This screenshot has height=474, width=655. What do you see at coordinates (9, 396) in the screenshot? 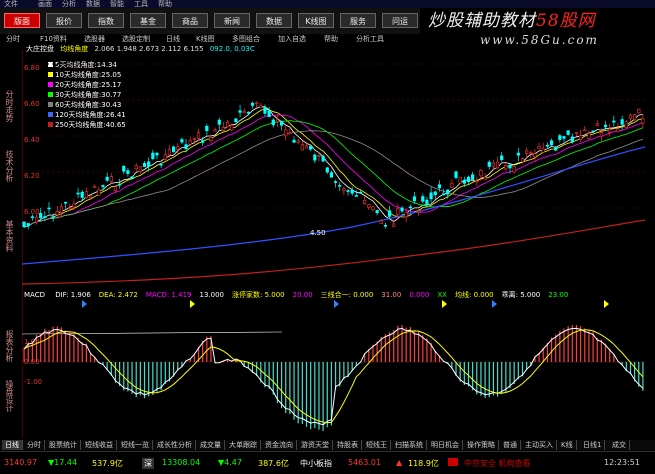
I see `left-sidebar-item-5: 操盘设计` at bounding box center [9, 396].